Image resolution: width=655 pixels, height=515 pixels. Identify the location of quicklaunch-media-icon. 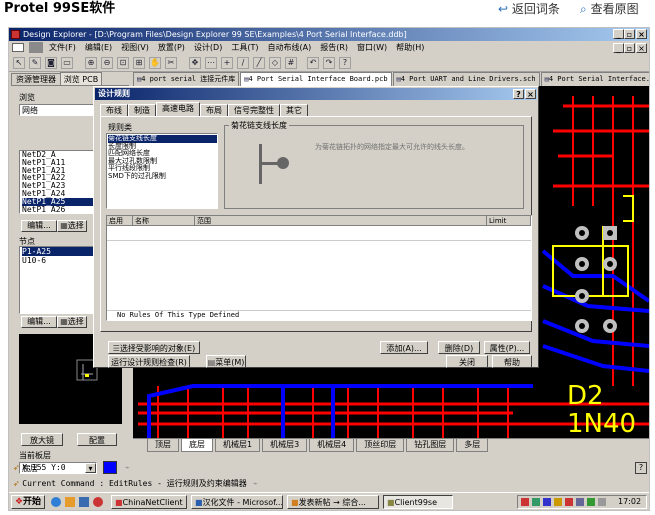
(98, 502).